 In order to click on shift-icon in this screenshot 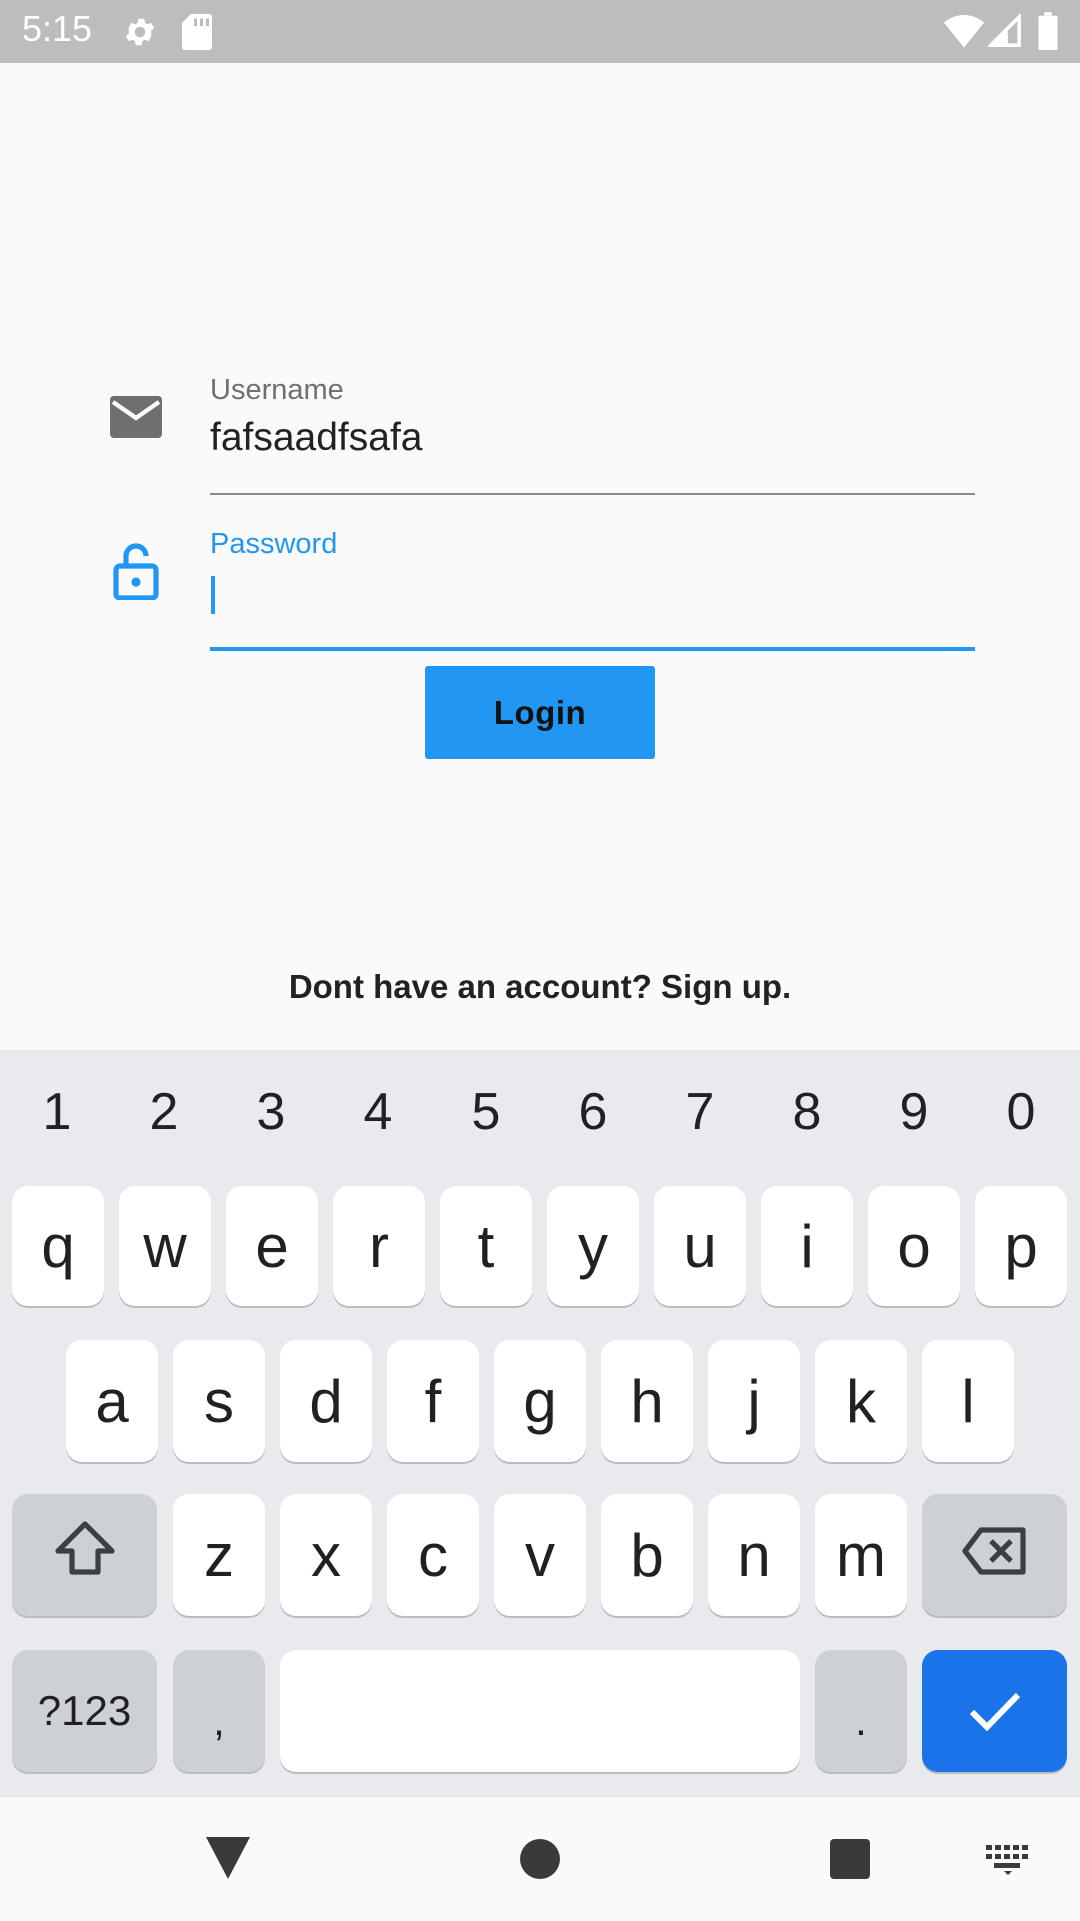, I will do `click(85, 1555)`.